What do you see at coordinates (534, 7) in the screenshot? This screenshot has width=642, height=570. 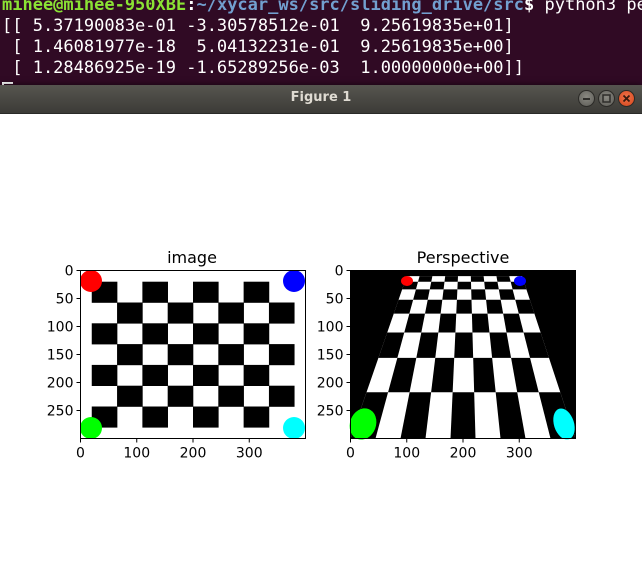 I see `prompt-dollar: $` at bounding box center [534, 7].